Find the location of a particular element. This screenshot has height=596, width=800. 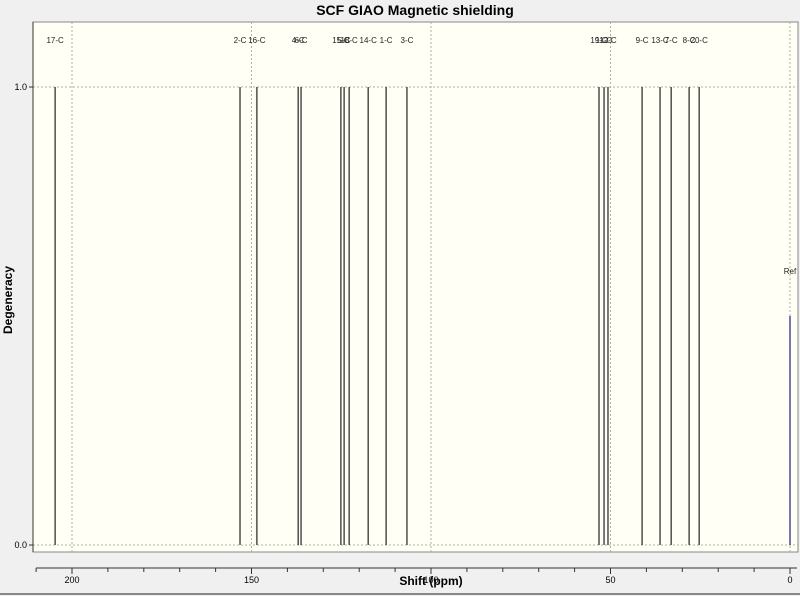

peak-label: 14-C is located at coordinates (369, 40).